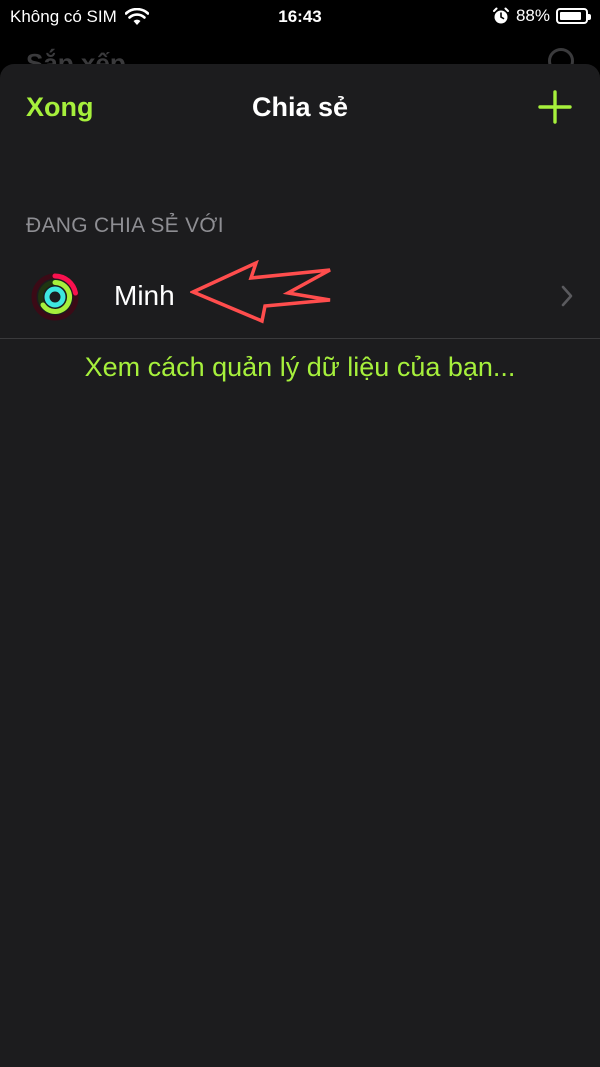 This screenshot has height=1067, width=600. What do you see at coordinates (532, 15) in the screenshot?
I see `battery-percent: 88%` at bounding box center [532, 15].